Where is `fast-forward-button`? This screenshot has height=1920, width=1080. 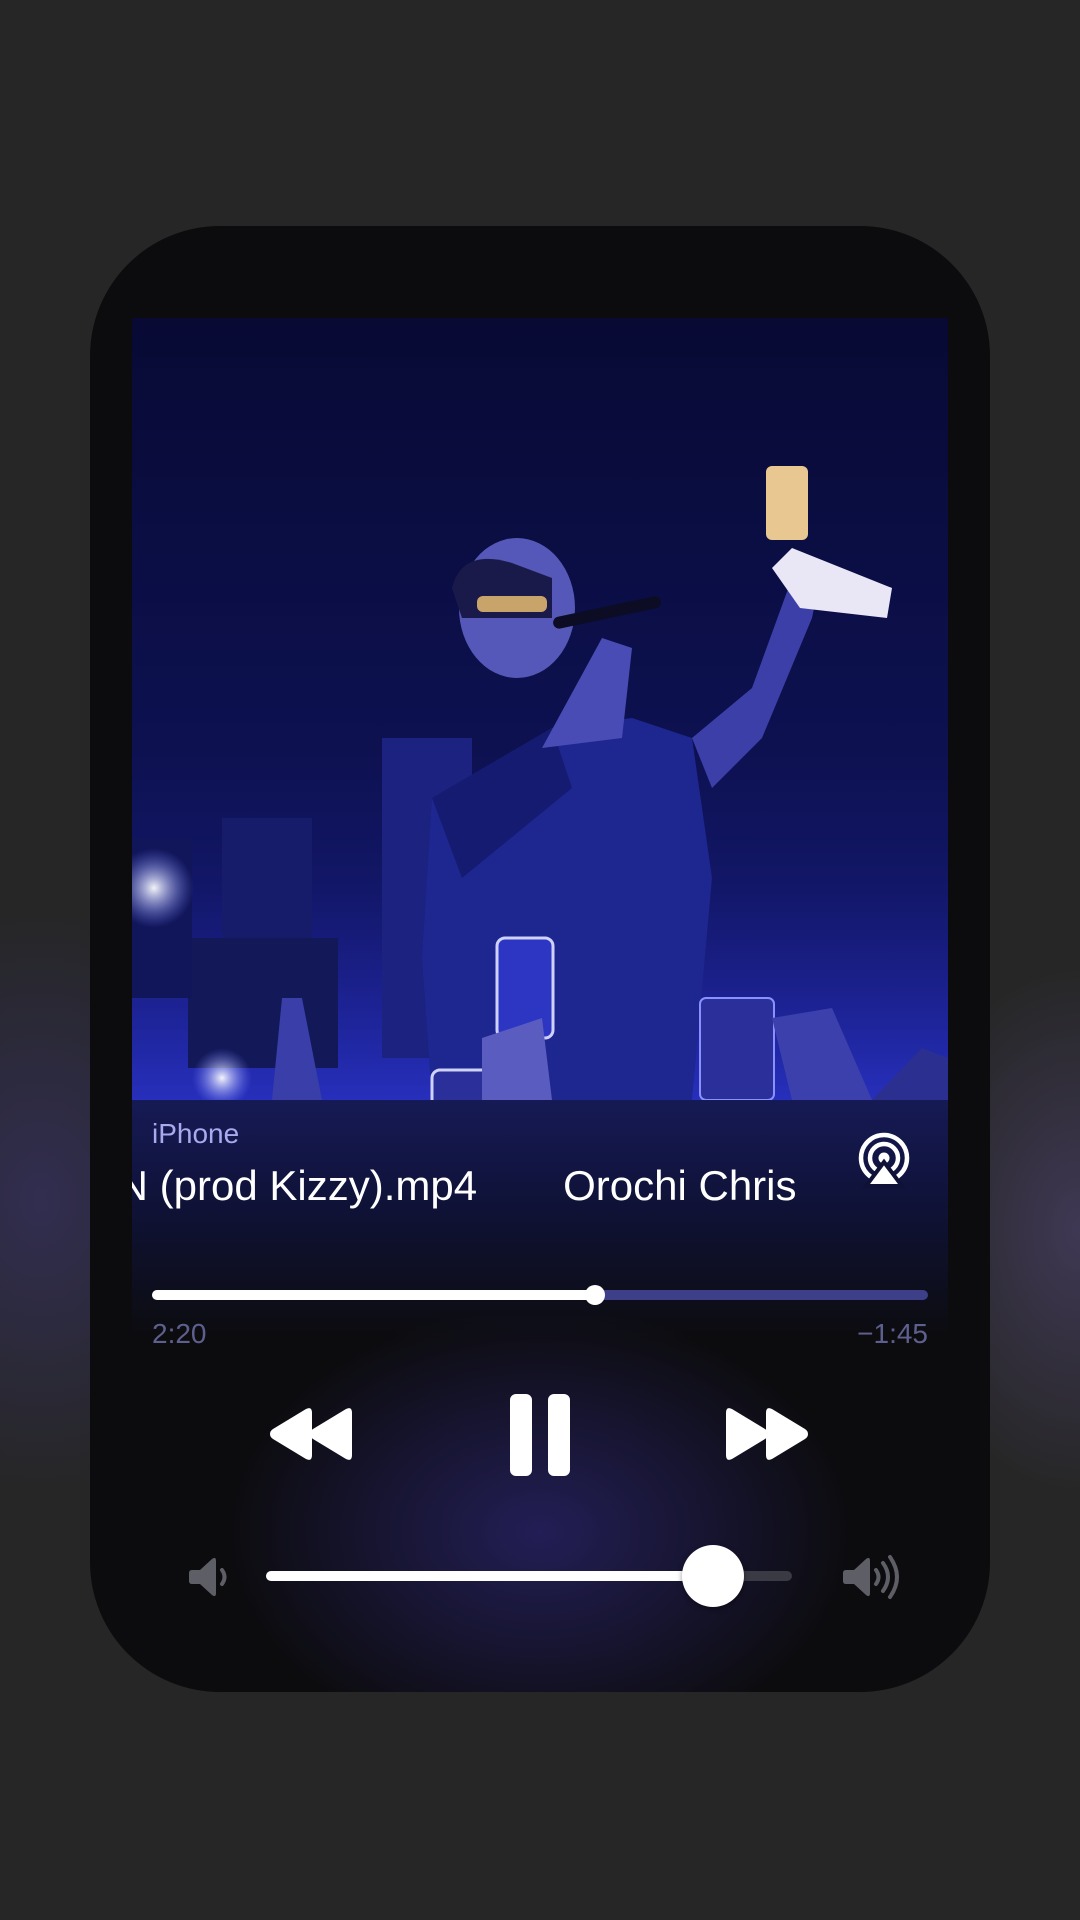
fast-forward-button is located at coordinates (766, 1434).